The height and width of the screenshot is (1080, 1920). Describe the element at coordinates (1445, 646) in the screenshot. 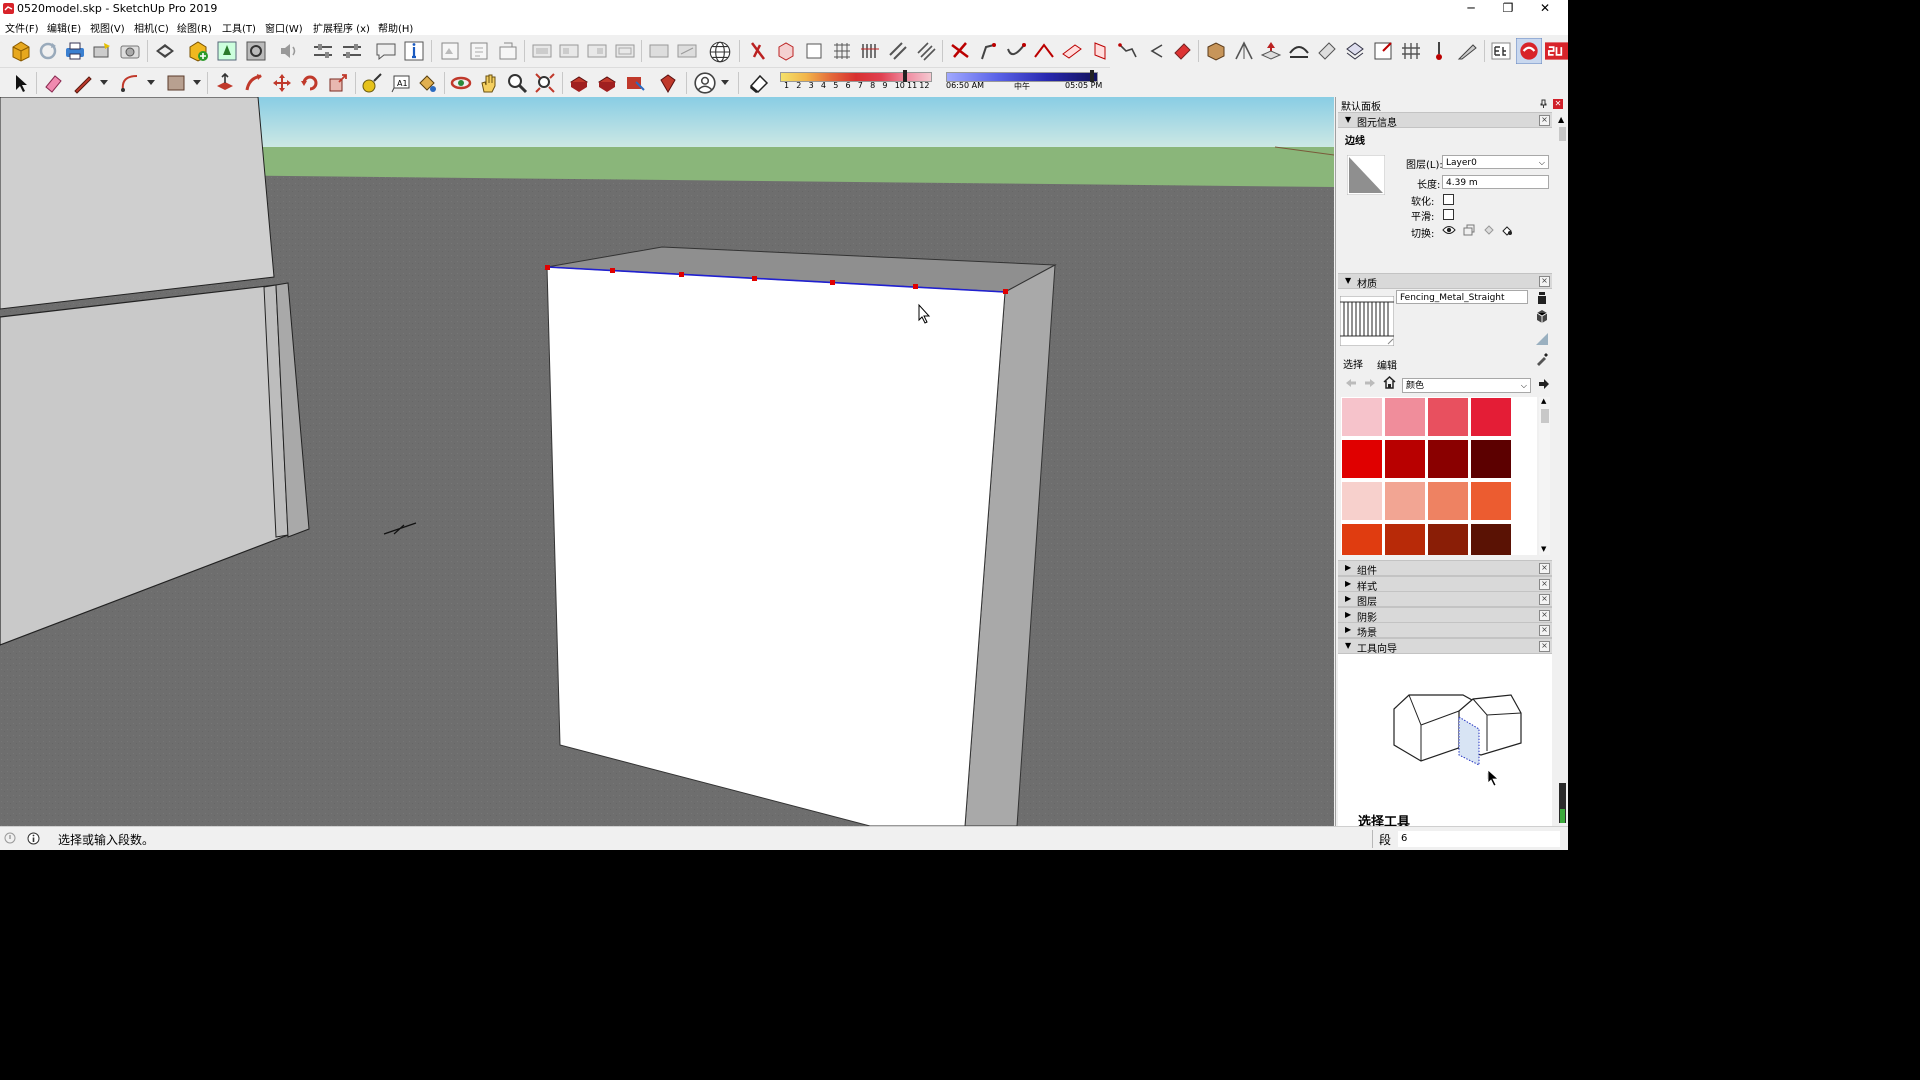

I see `instructor-header: ▼ 工具向导 ×` at that location.